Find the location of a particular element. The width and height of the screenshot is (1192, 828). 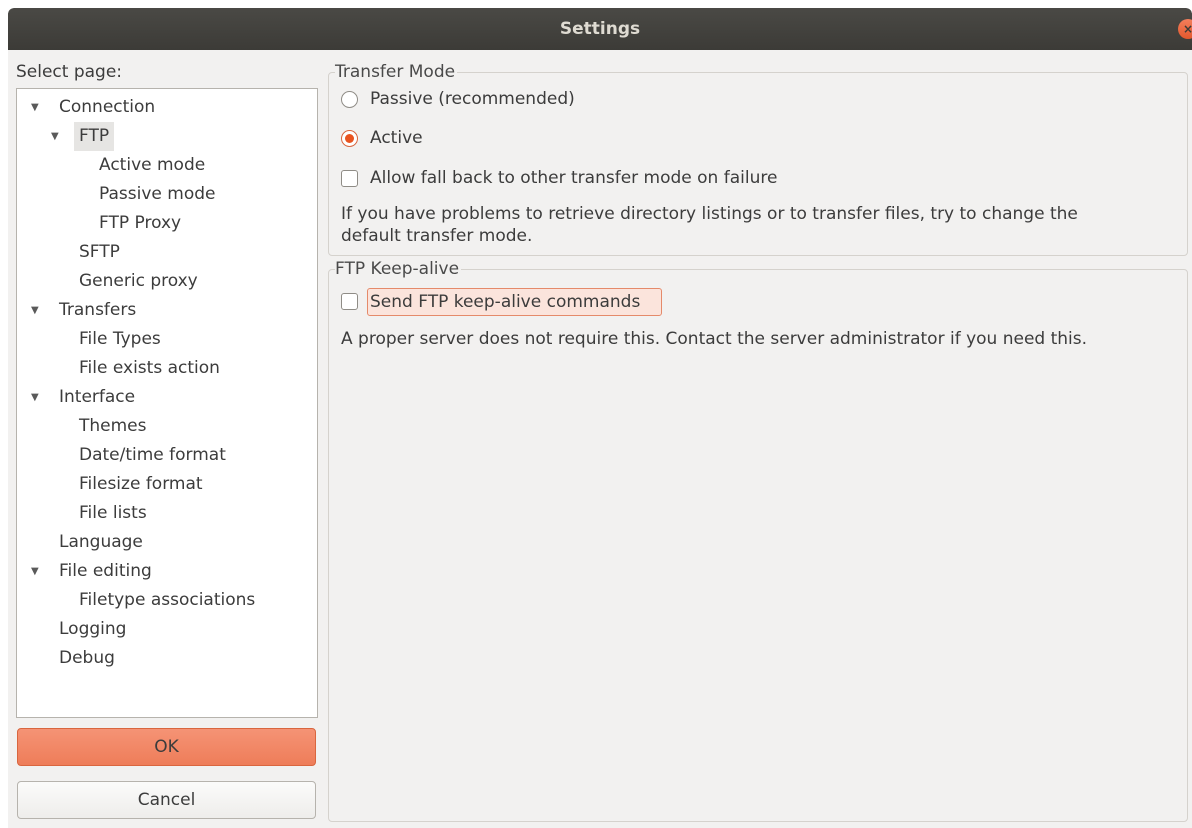

keep-alive-checkbox is located at coordinates (349, 301).